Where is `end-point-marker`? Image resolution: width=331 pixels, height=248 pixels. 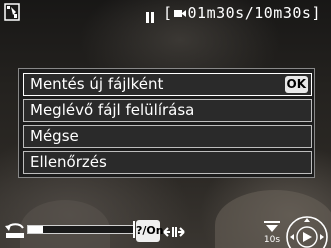
end-point-marker is located at coordinates (134, 229).